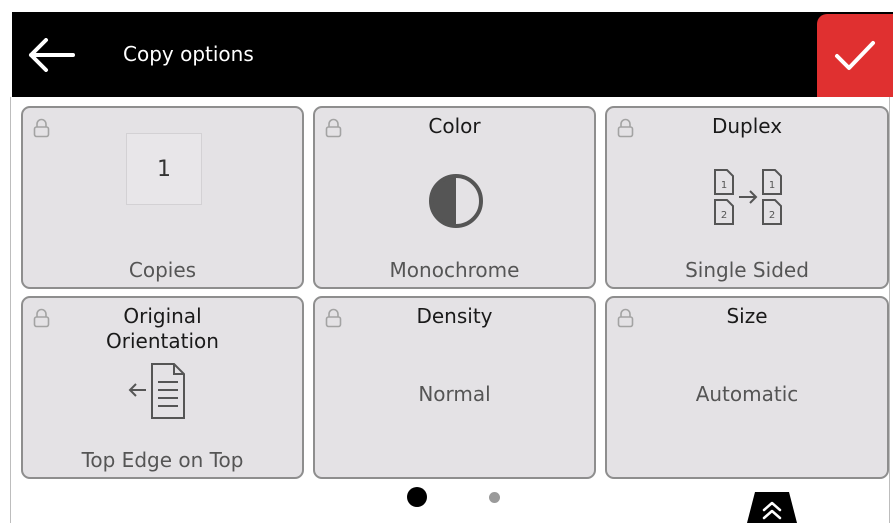 This screenshot has width=893, height=527. What do you see at coordinates (164, 169) in the screenshot?
I see `copies-count-field: 1` at bounding box center [164, 169].